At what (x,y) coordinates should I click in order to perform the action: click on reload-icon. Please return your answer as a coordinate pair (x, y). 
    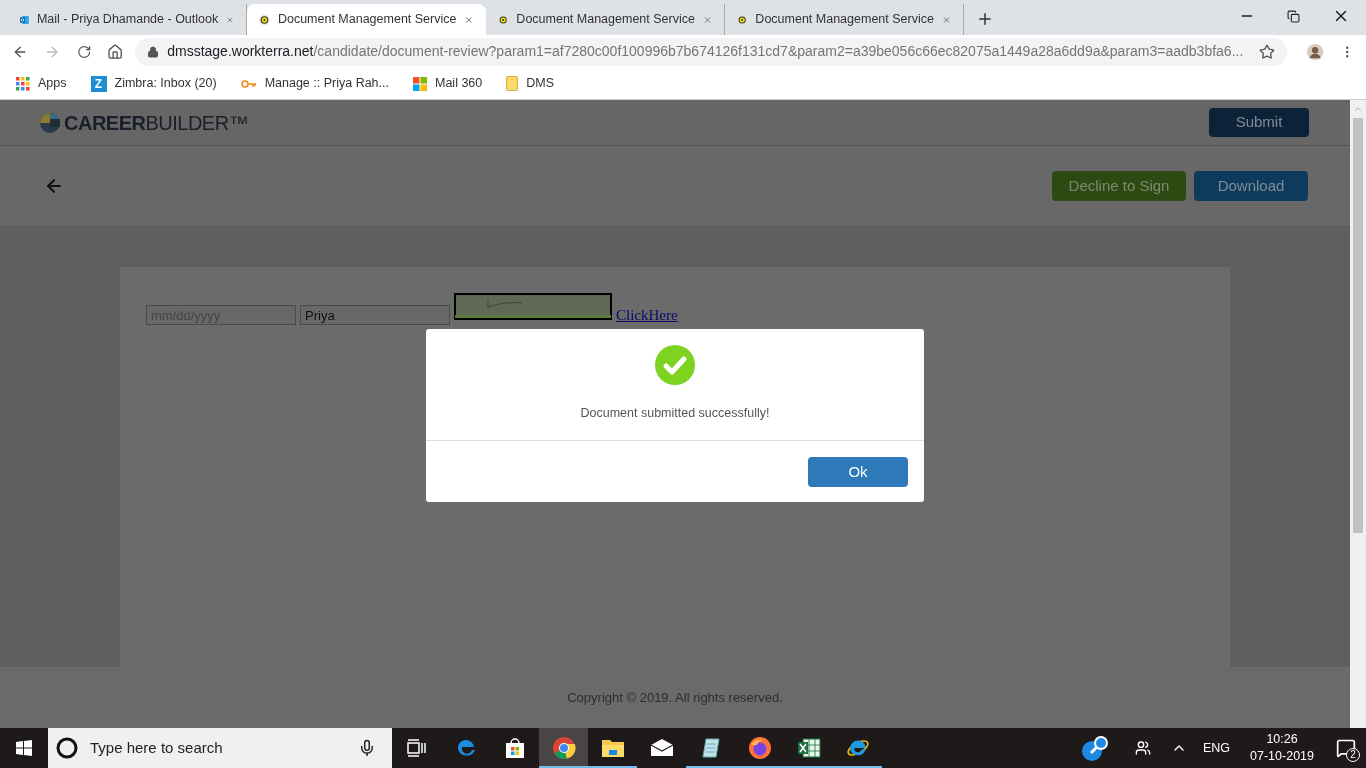
    Looking at the image, I should click on (83, 51).